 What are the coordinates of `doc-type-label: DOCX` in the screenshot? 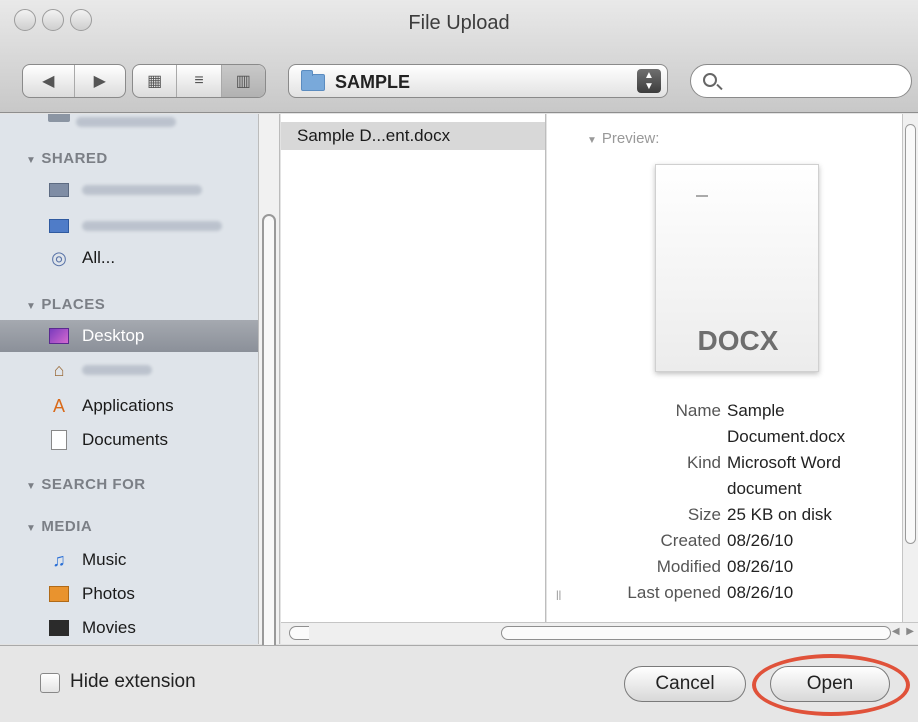 It's located at (738, 340).